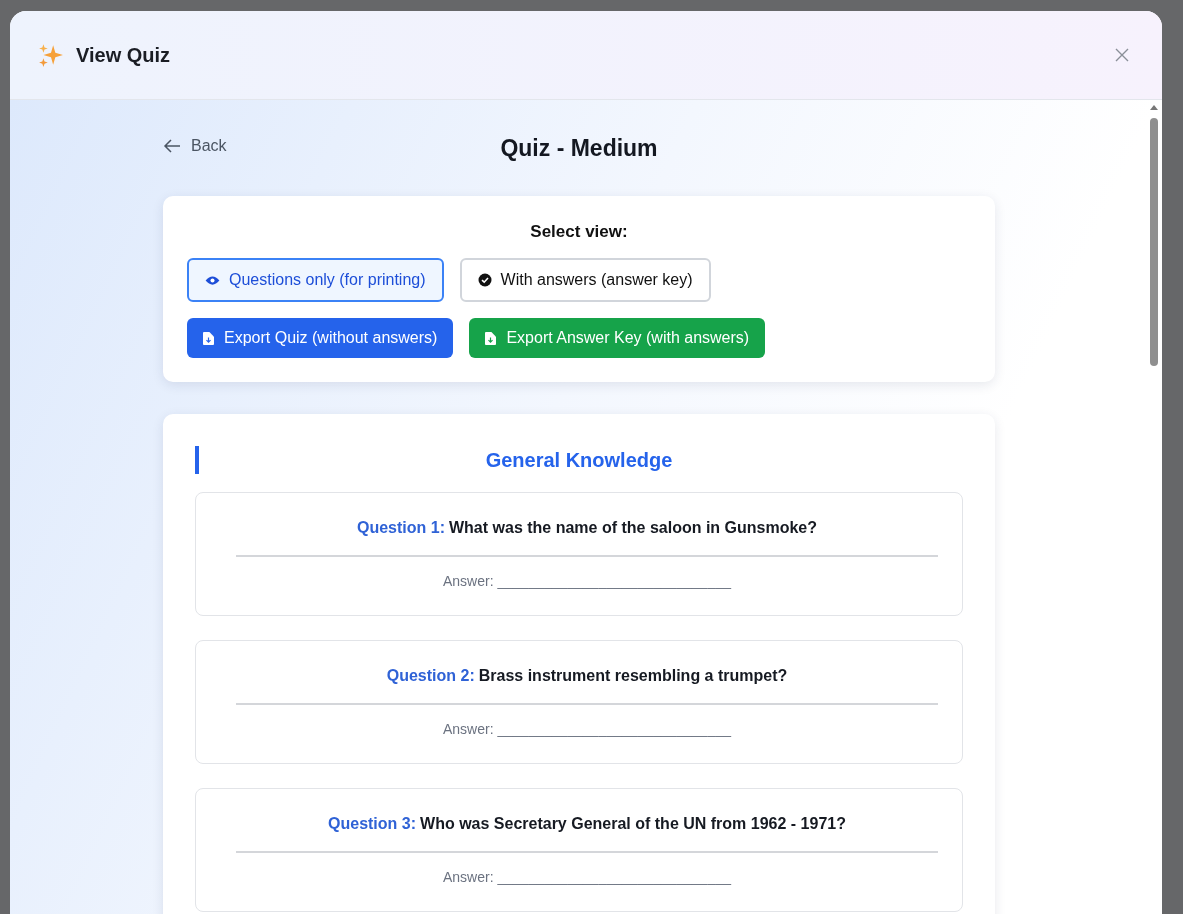 The height and width of the screenshot is (914, 1183). I want to click on close-icon, so click(1122, 55).